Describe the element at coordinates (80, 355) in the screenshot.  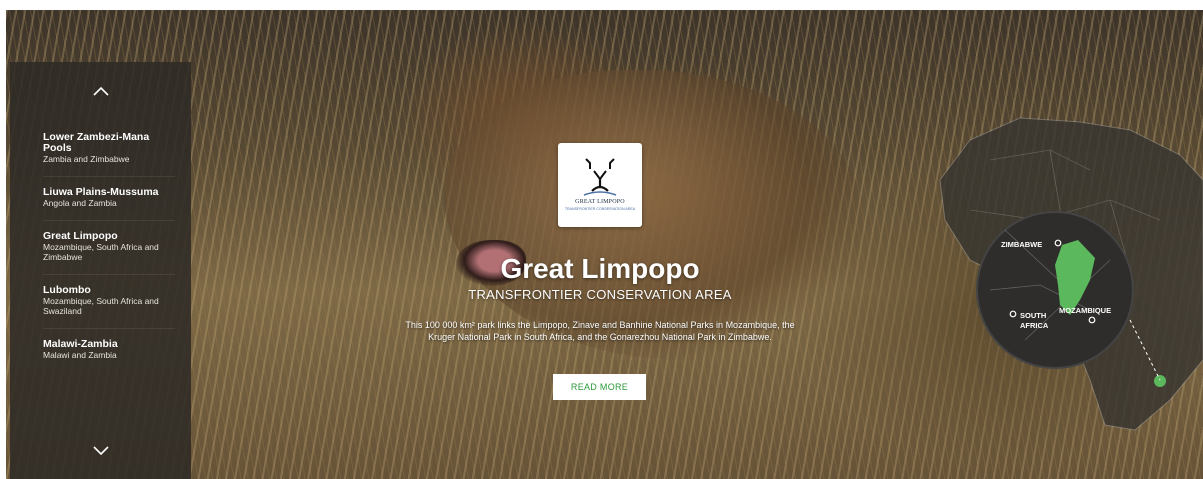
I see `sidebar-item-location: Malawi and Zambia` at that location.